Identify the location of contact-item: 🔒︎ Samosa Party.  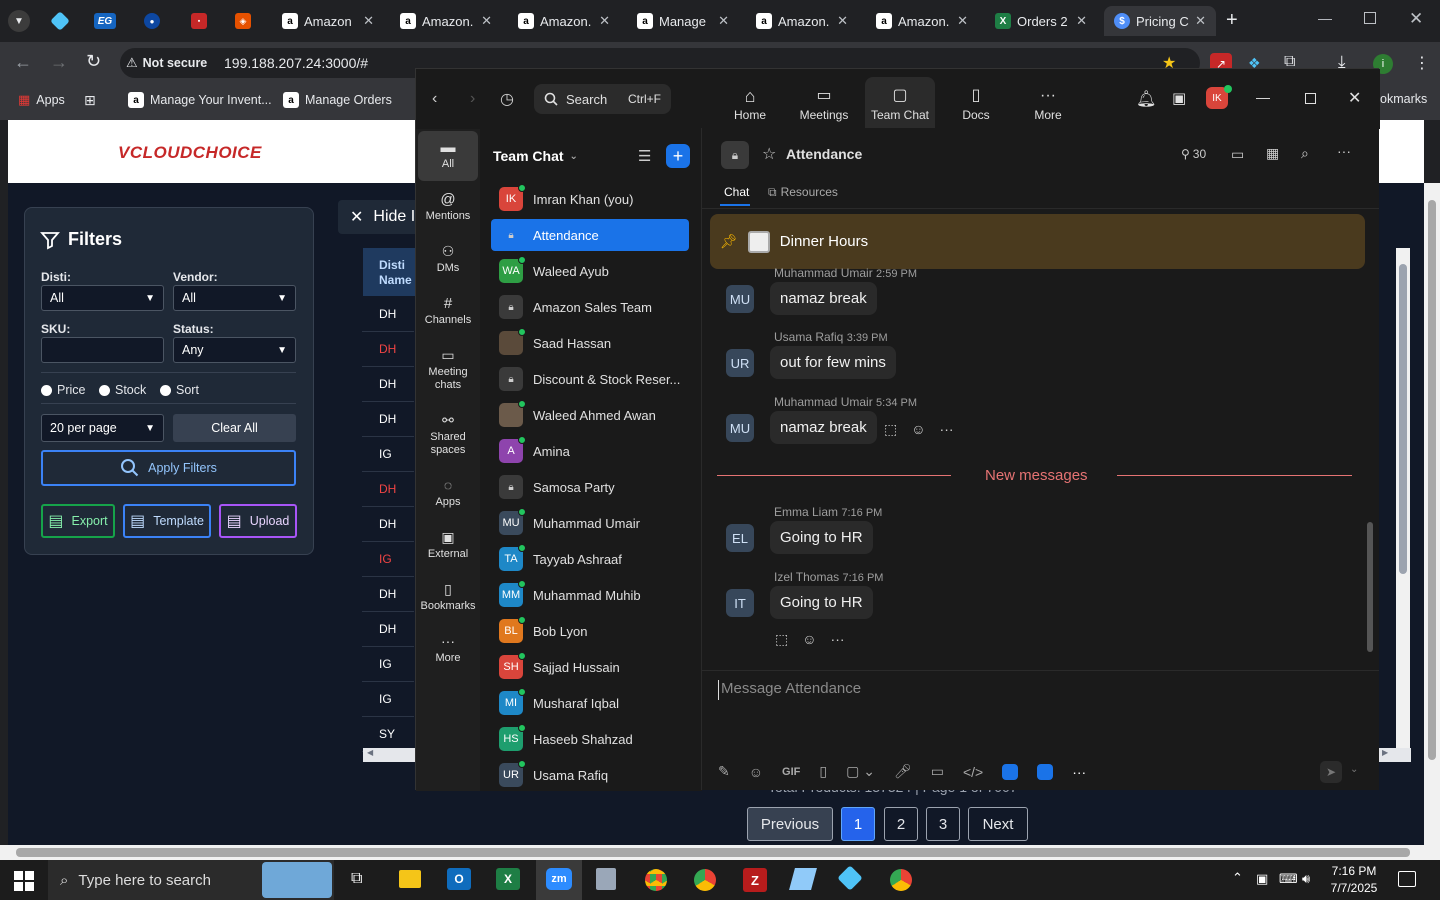
(590, 487).